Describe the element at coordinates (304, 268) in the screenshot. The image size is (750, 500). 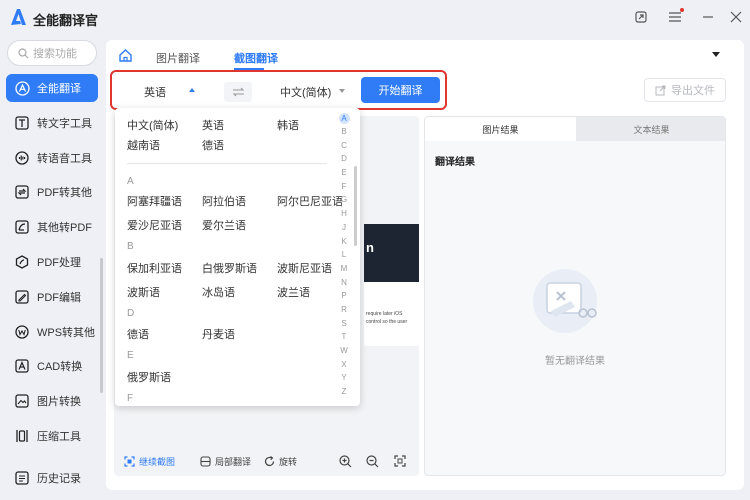
I see `language-option: 波斯尼亚语` at that location.